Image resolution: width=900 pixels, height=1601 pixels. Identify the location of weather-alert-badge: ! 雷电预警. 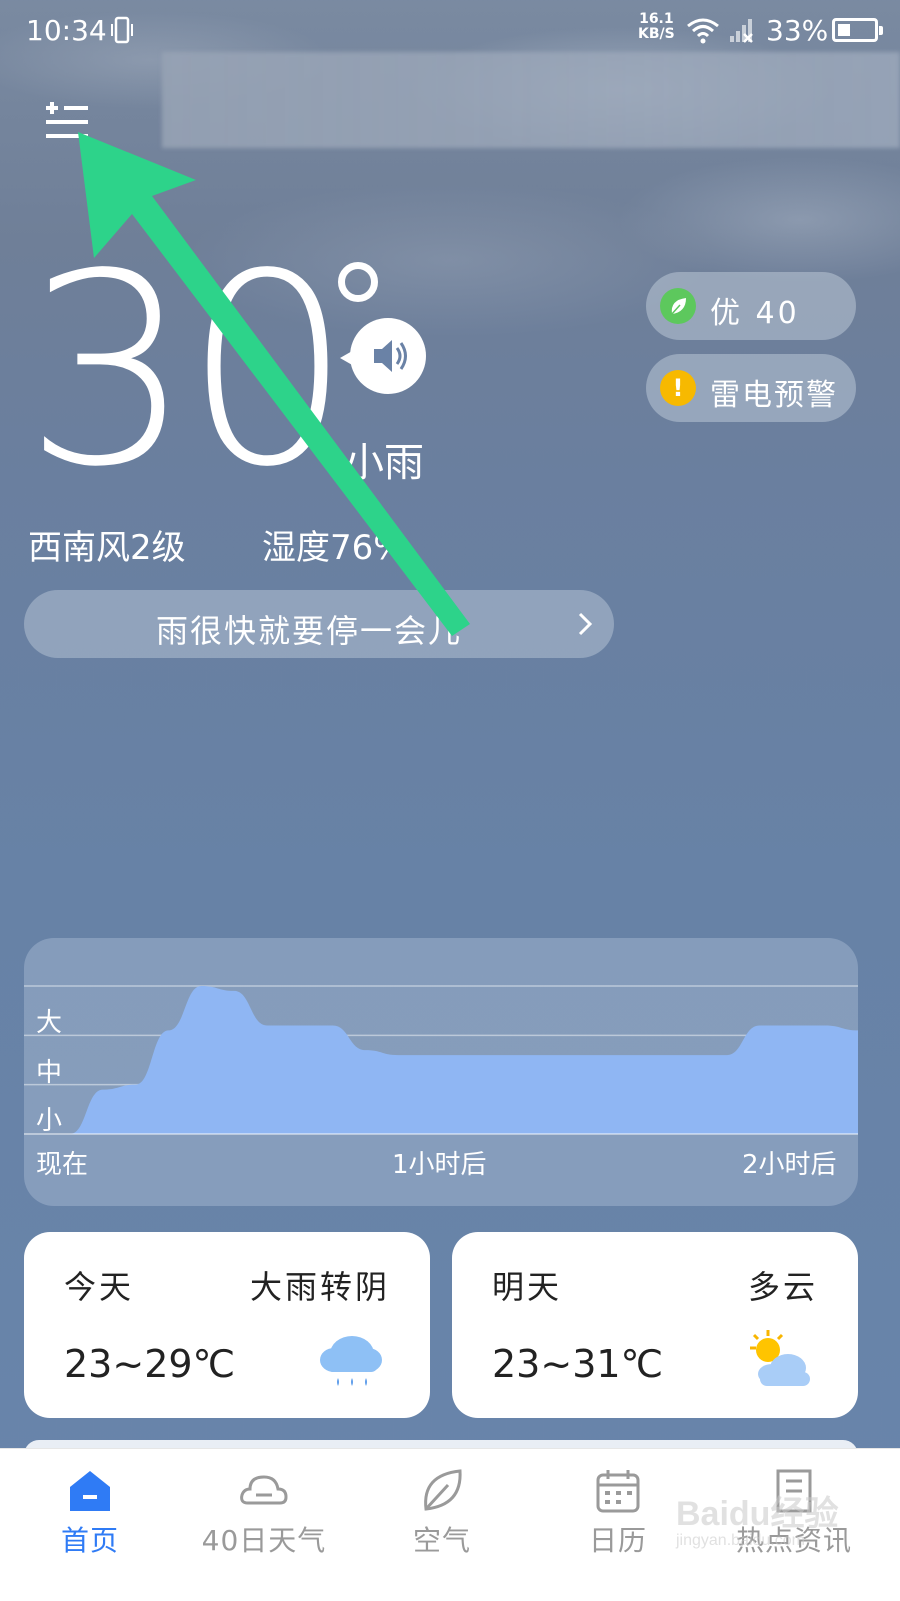
(751, 388).